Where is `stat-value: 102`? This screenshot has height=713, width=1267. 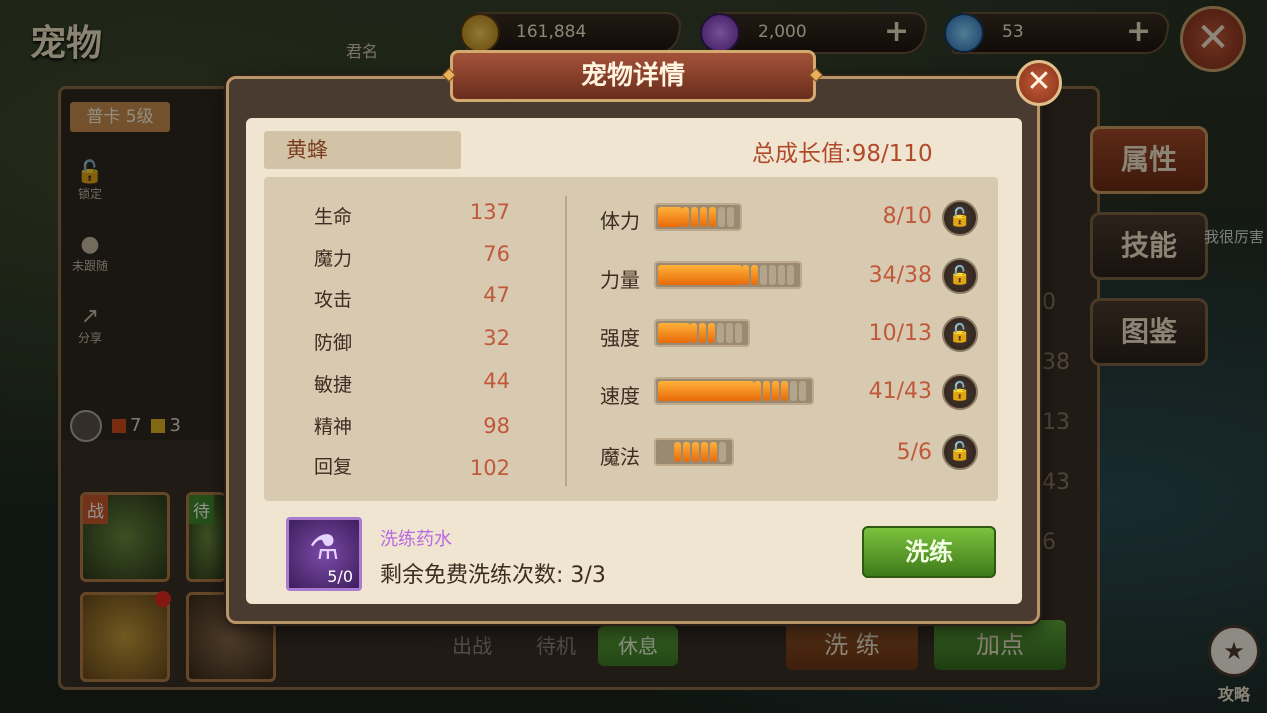 stat-value: 102 is located at coordinates (489, 468).